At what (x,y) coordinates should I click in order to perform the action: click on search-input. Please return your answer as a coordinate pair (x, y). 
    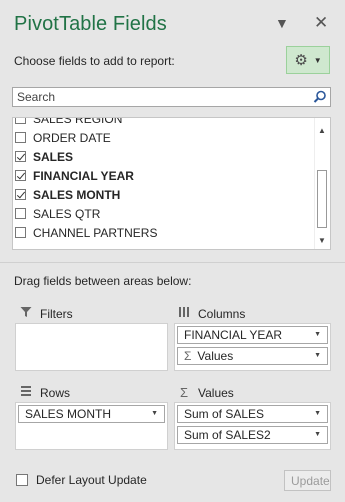
    Looking at the image, I should click on (162, 97).